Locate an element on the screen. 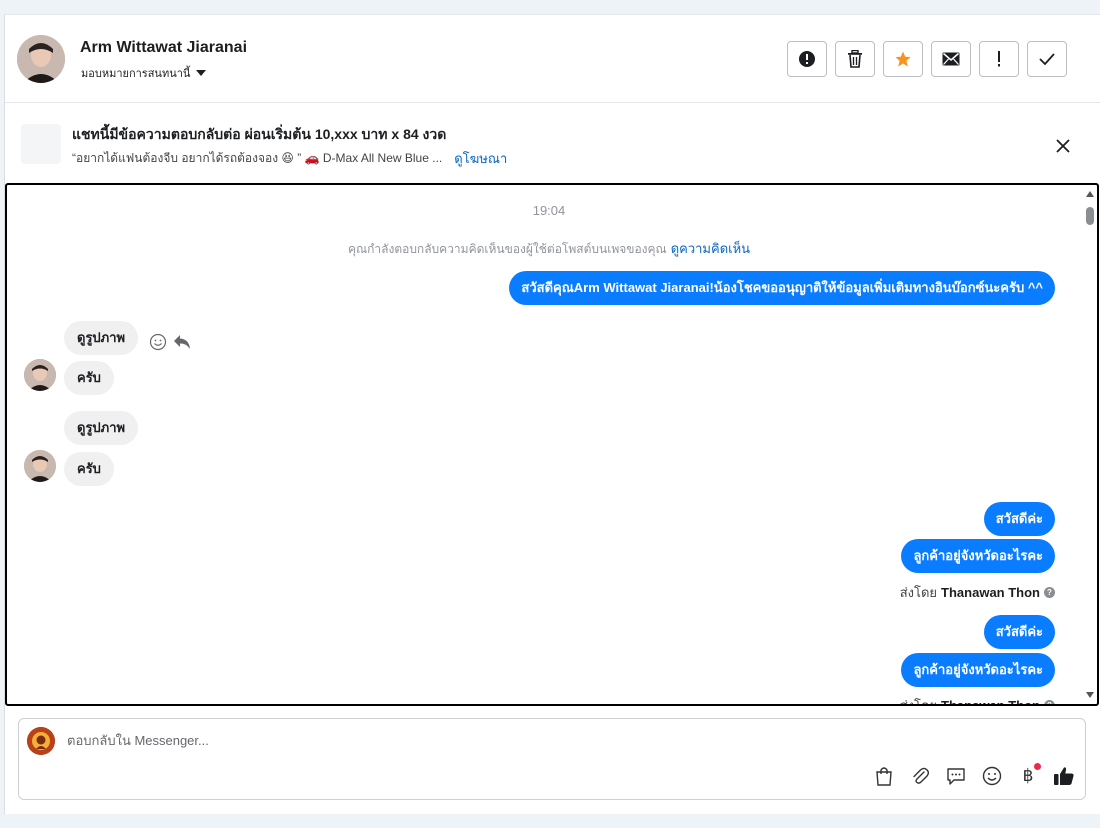  close-ad-button is located at coordinates (1063, 146).